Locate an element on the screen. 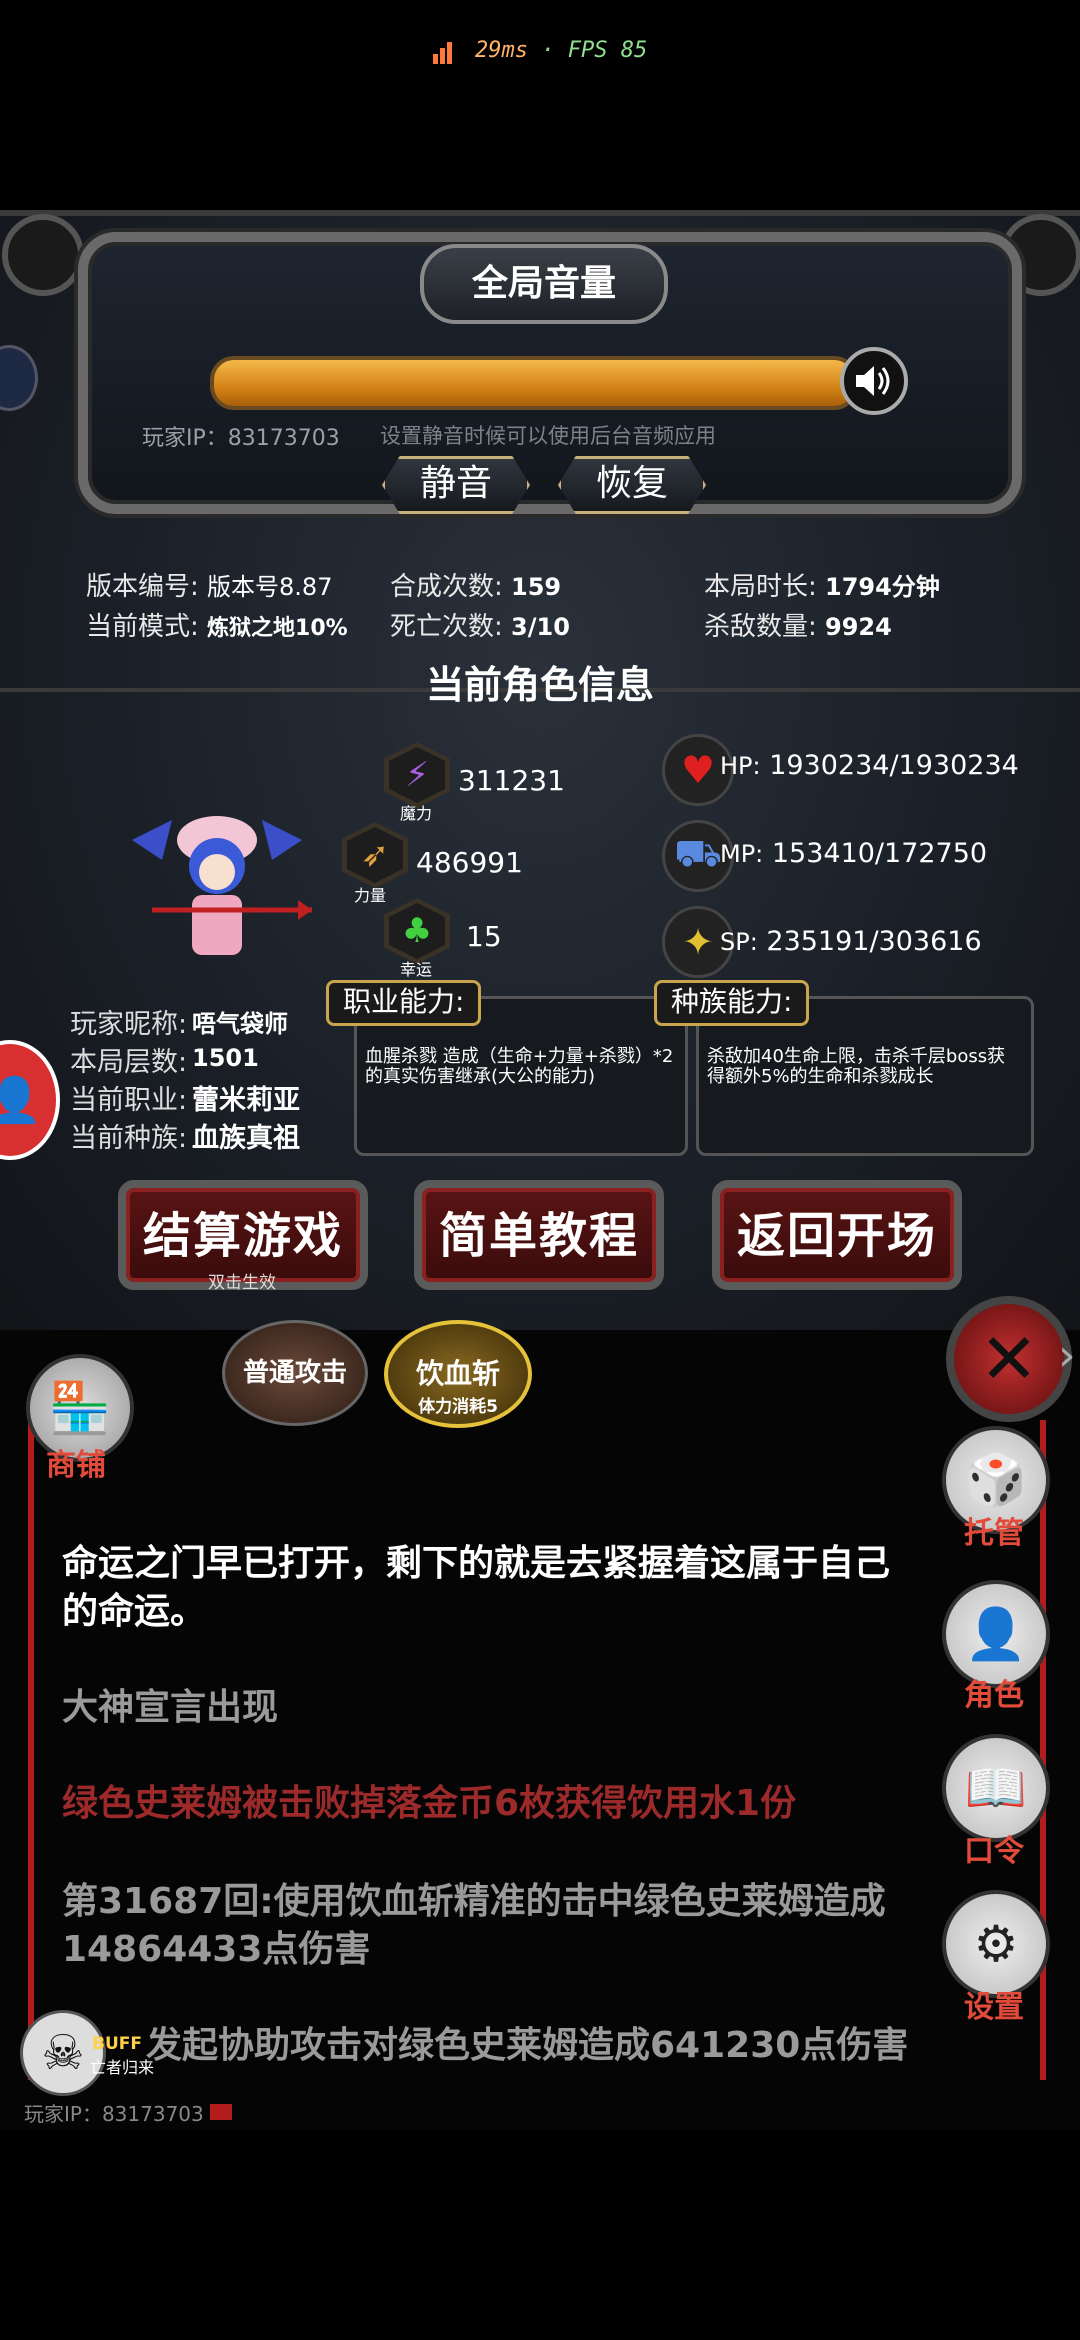 This screenshot has height=2340, width=1080. race-value: 血族真祖 is located at coordinates (246, 1138).